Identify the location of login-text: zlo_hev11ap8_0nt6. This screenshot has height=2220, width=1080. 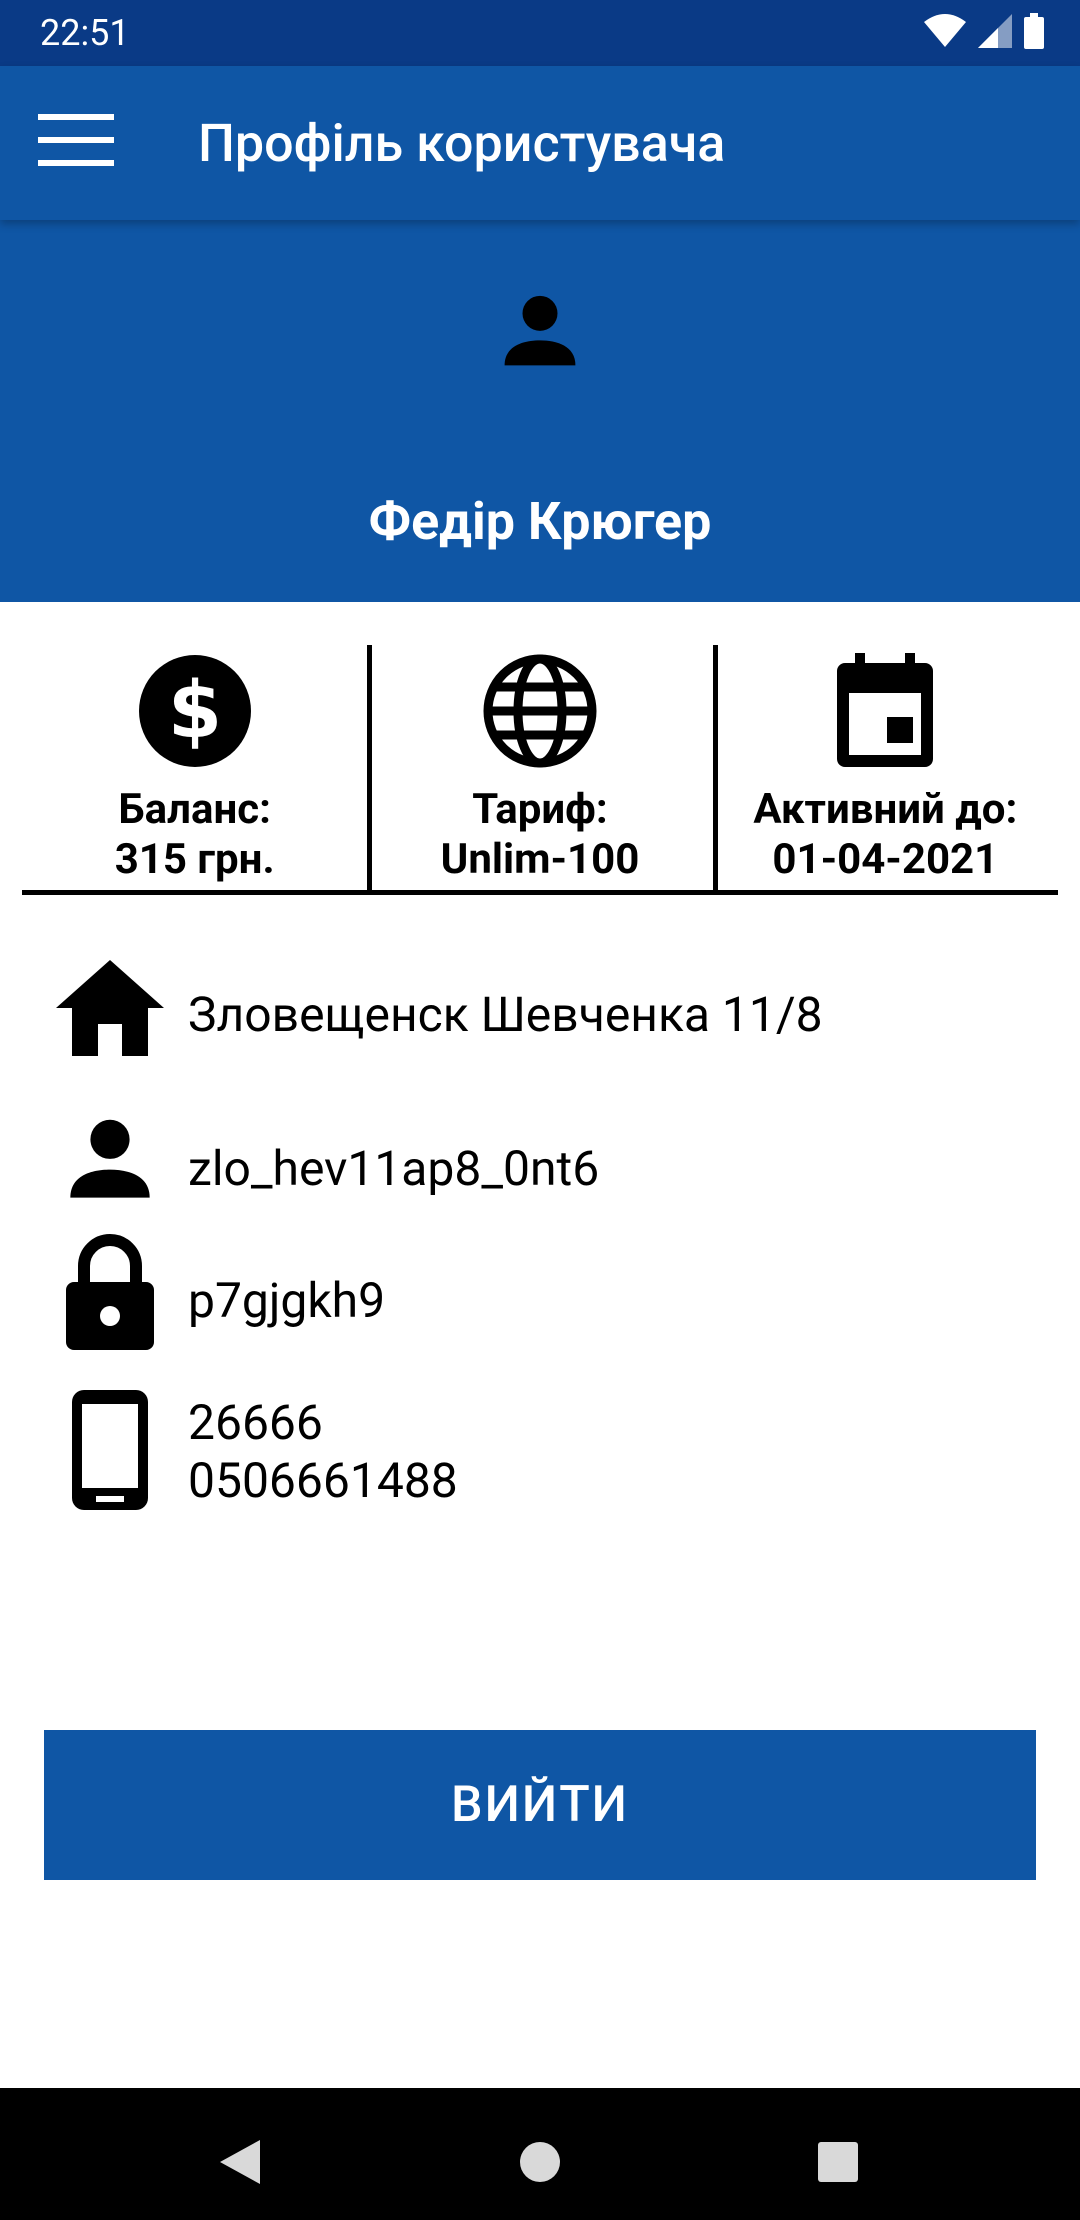
(394, 1168).